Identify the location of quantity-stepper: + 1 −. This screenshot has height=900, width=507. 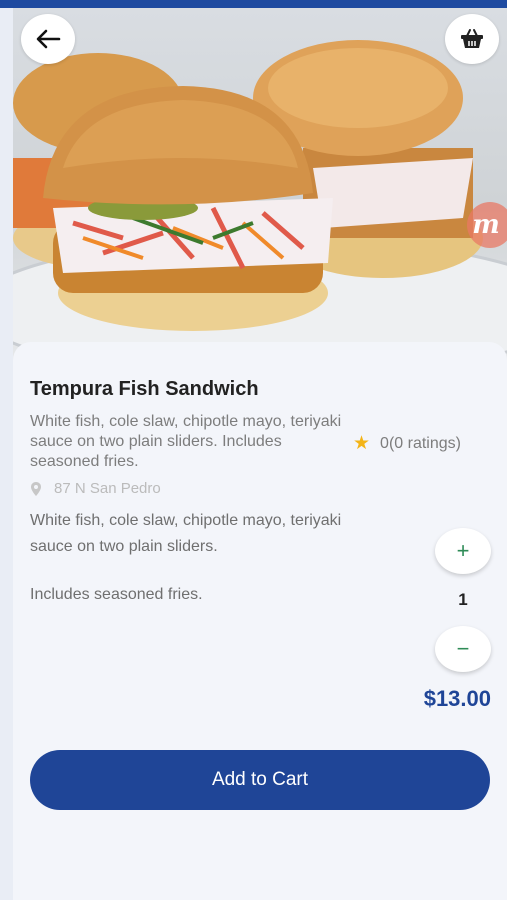
(463, 603).